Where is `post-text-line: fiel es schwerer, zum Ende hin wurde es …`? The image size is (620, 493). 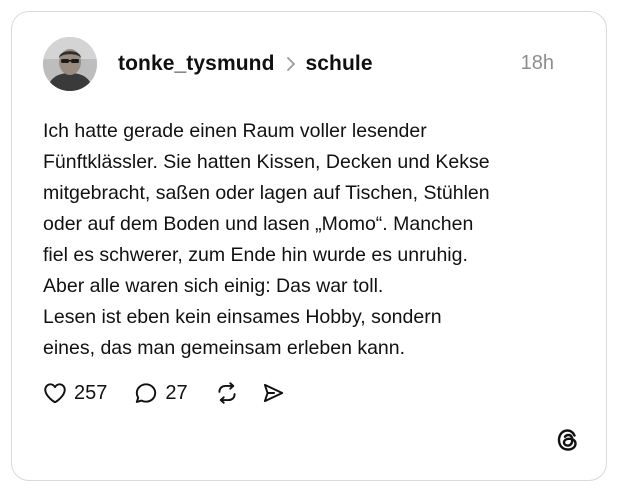
post-text-line: fiel es schwerer, zum Ende hin wurde es … is located at coordinates (255, 255).